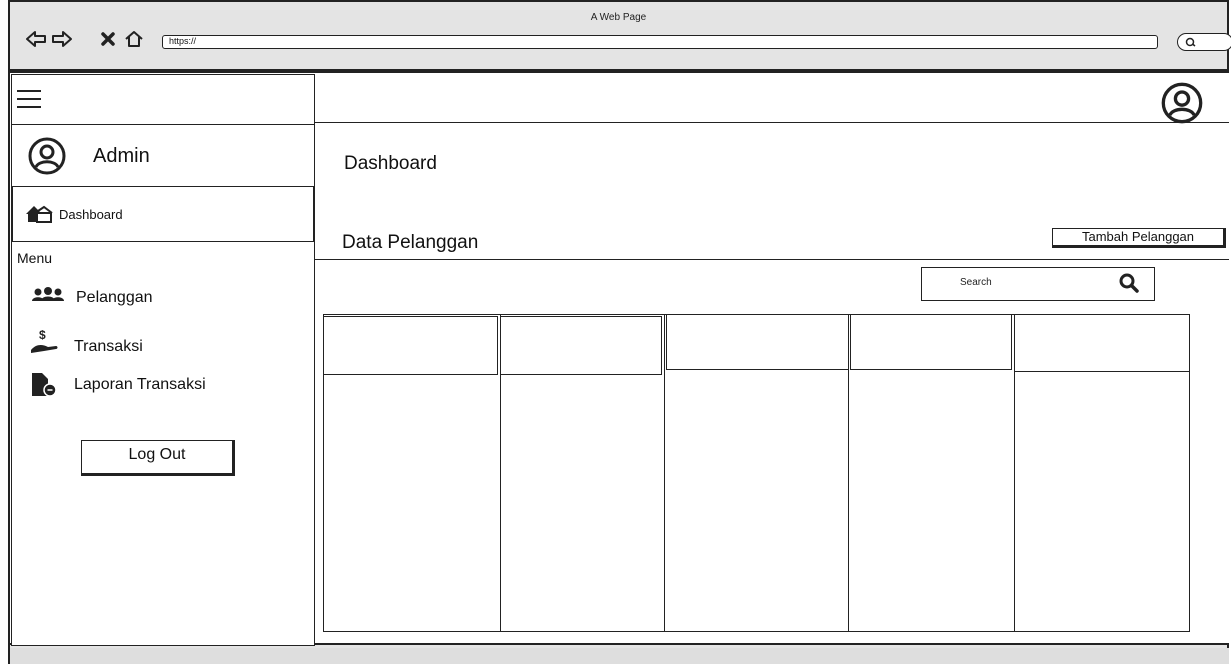  Describe the element at coordinates (108, 346) in the screenshot. I see `sidebar-item-label: Transaksi` at that location.